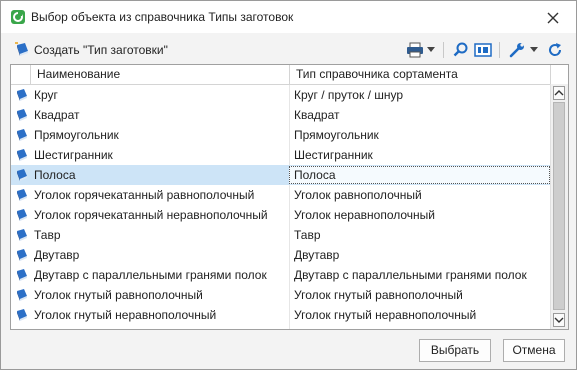 Image resolution: width=577 pixels, height=370 pixels. What do you see at coordinates (358, 195) in the screenshot?
I see `cell-type: Уголок равнополочный` at bounding box center [358, 195].